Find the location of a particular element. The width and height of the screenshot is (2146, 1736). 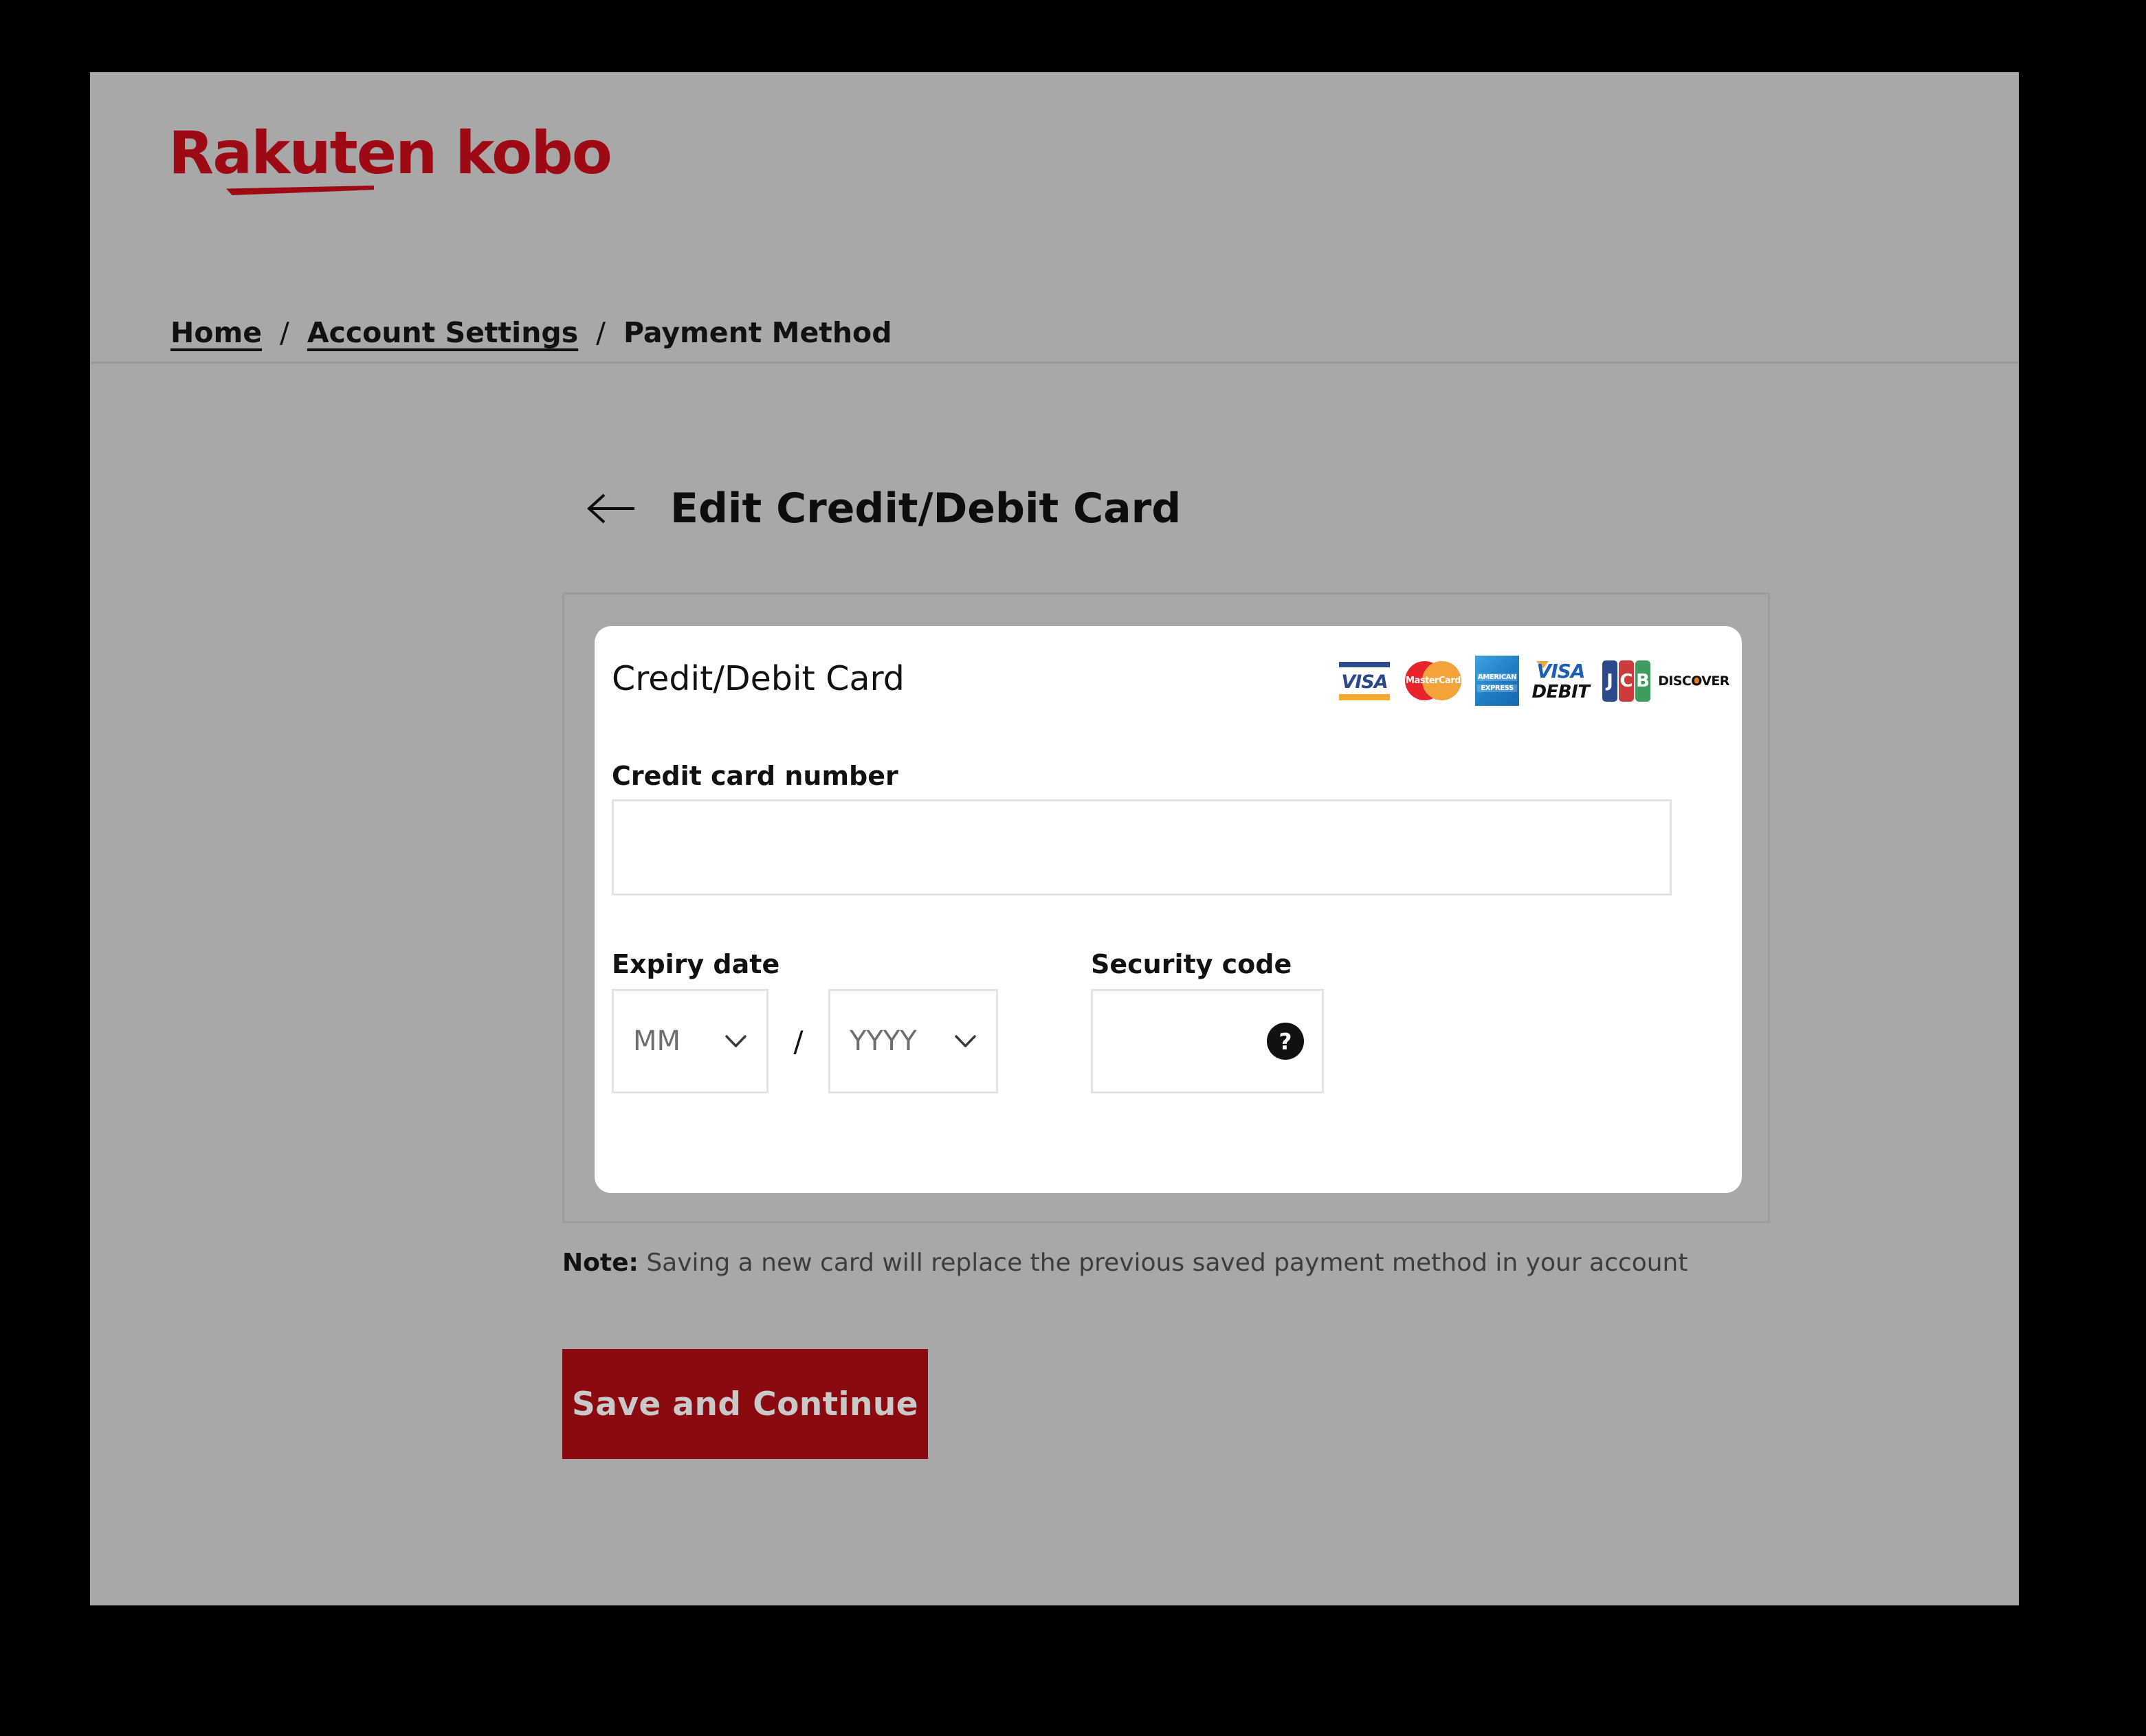

breadcrumb: Home / Account Settings / Payment Method is located at coordinates (531, 332).